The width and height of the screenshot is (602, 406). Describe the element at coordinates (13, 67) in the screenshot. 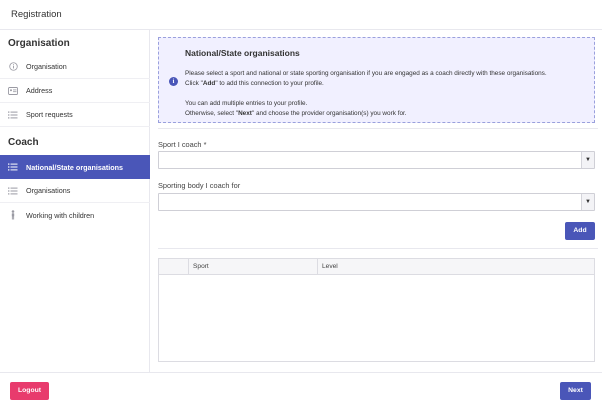

I see `info-circle-icon` at that location.